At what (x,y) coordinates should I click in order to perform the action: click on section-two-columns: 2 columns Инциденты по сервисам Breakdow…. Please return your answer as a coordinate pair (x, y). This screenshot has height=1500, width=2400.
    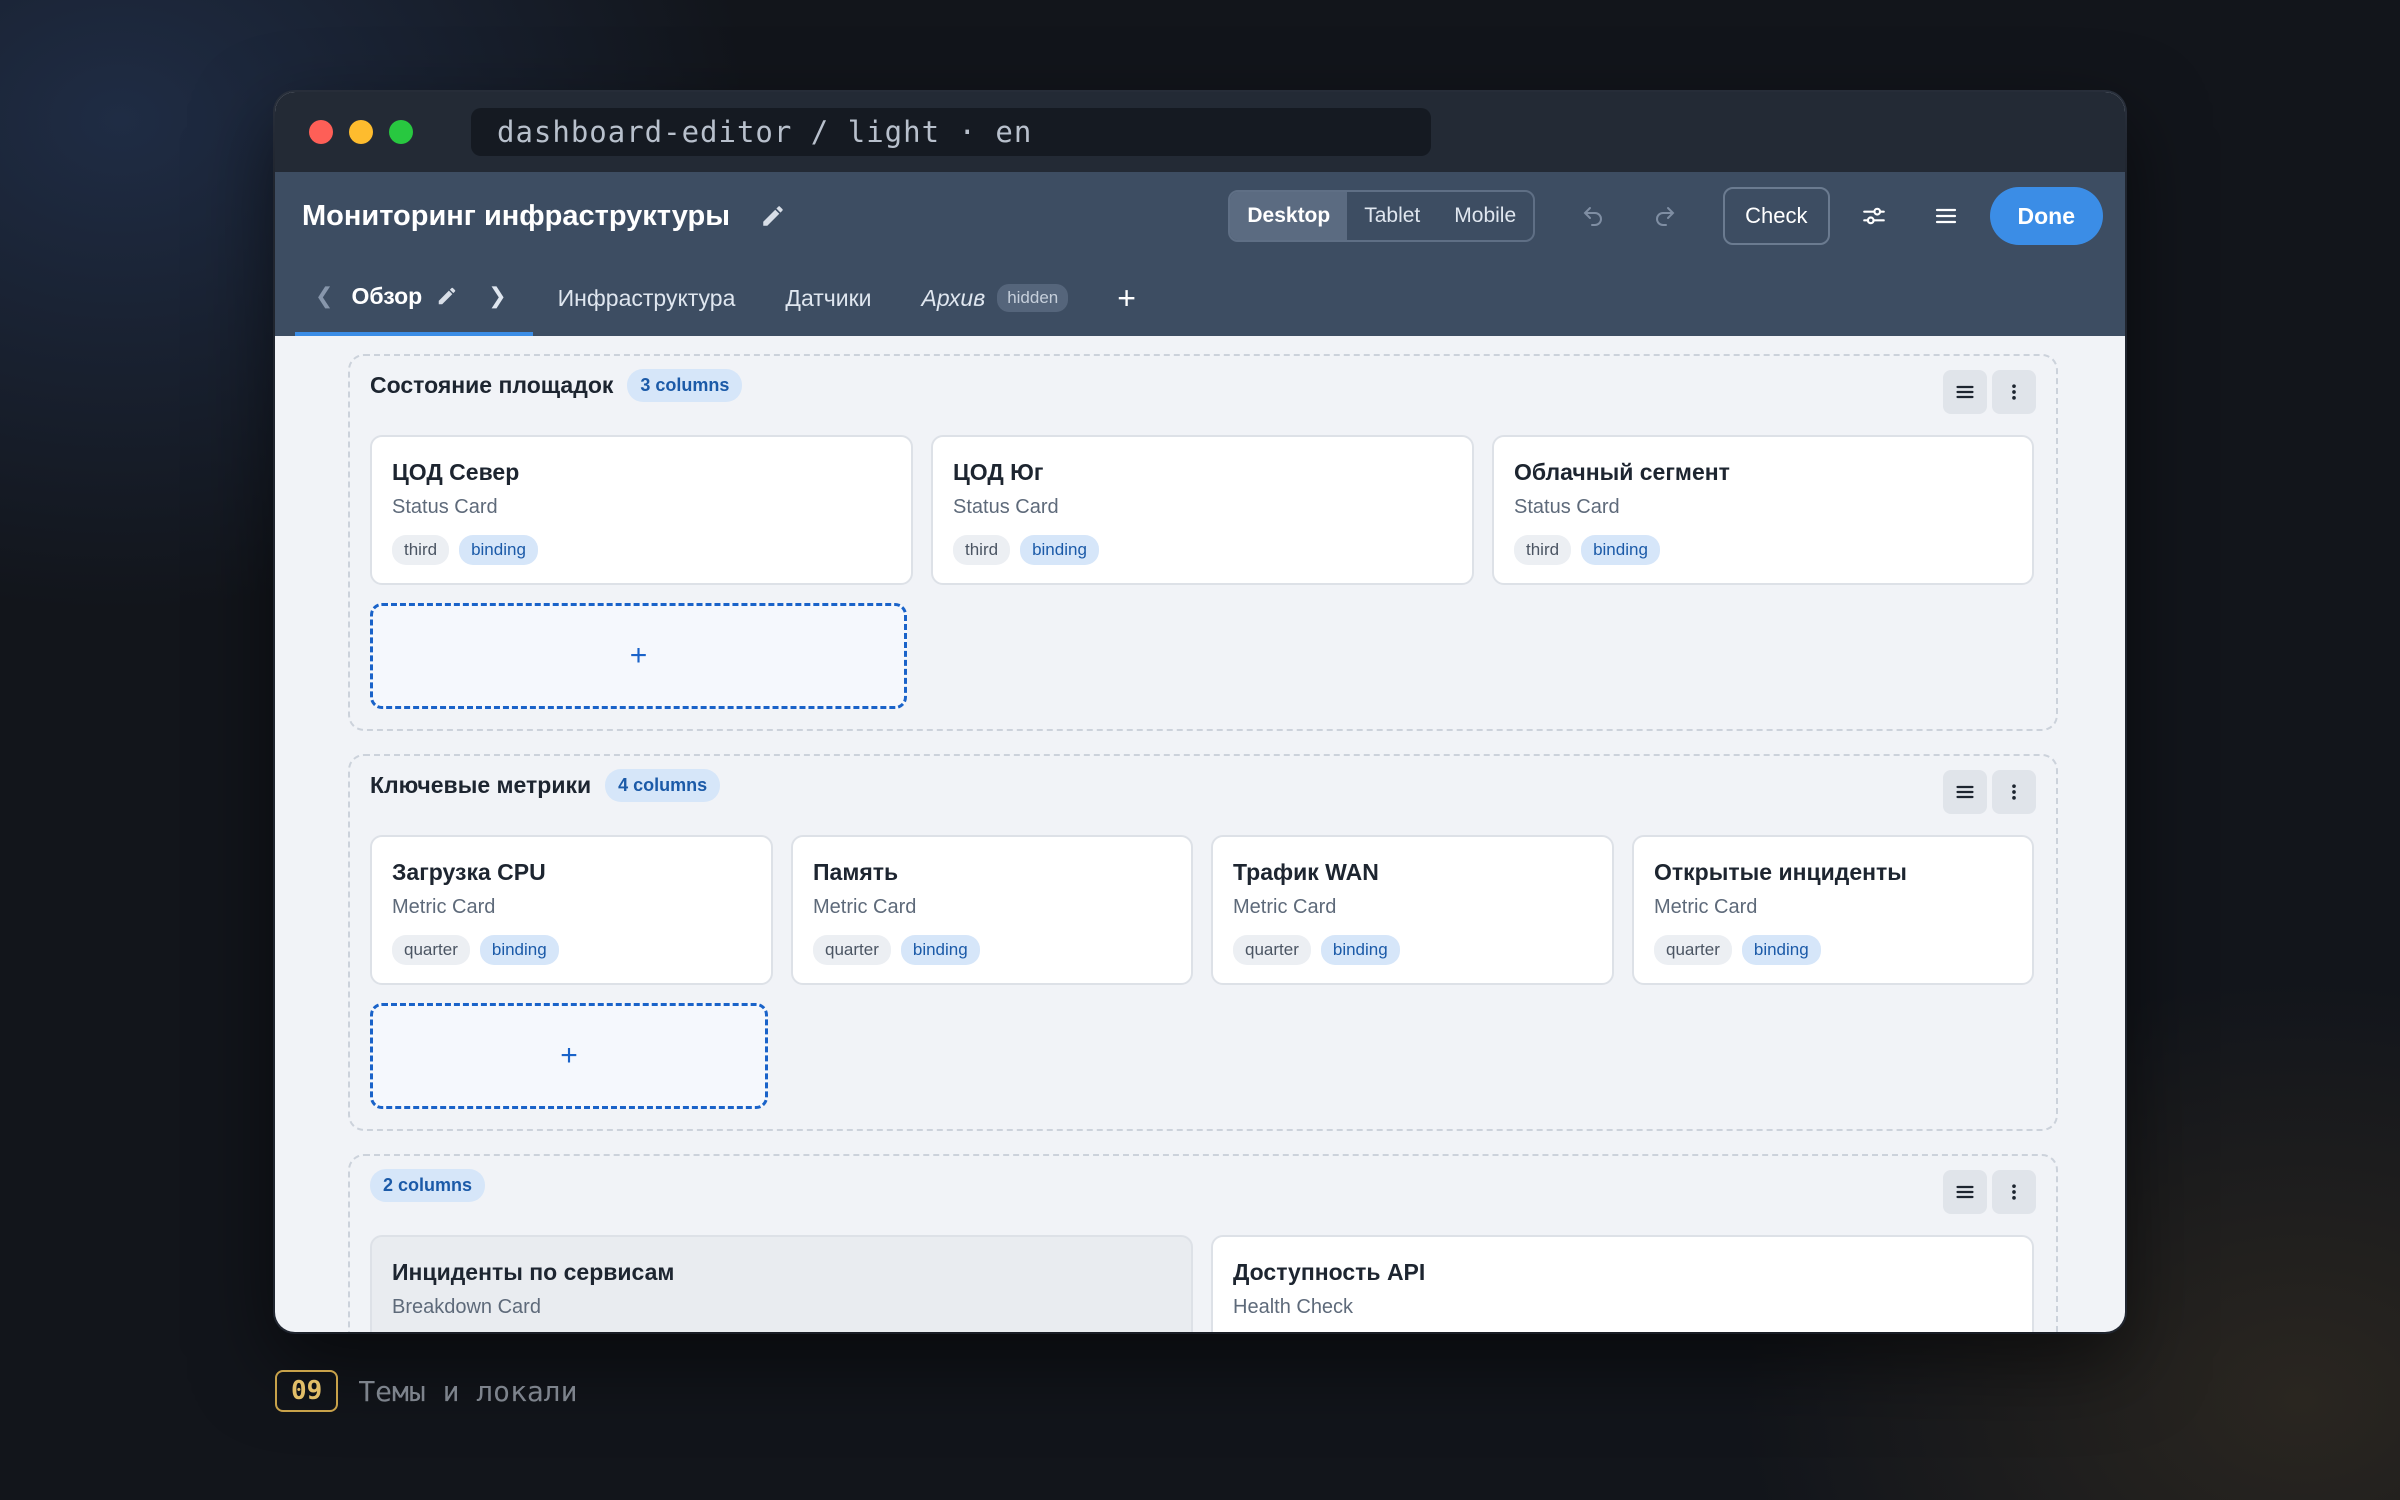
    Looking at the image, I should click on (1203, 1243).